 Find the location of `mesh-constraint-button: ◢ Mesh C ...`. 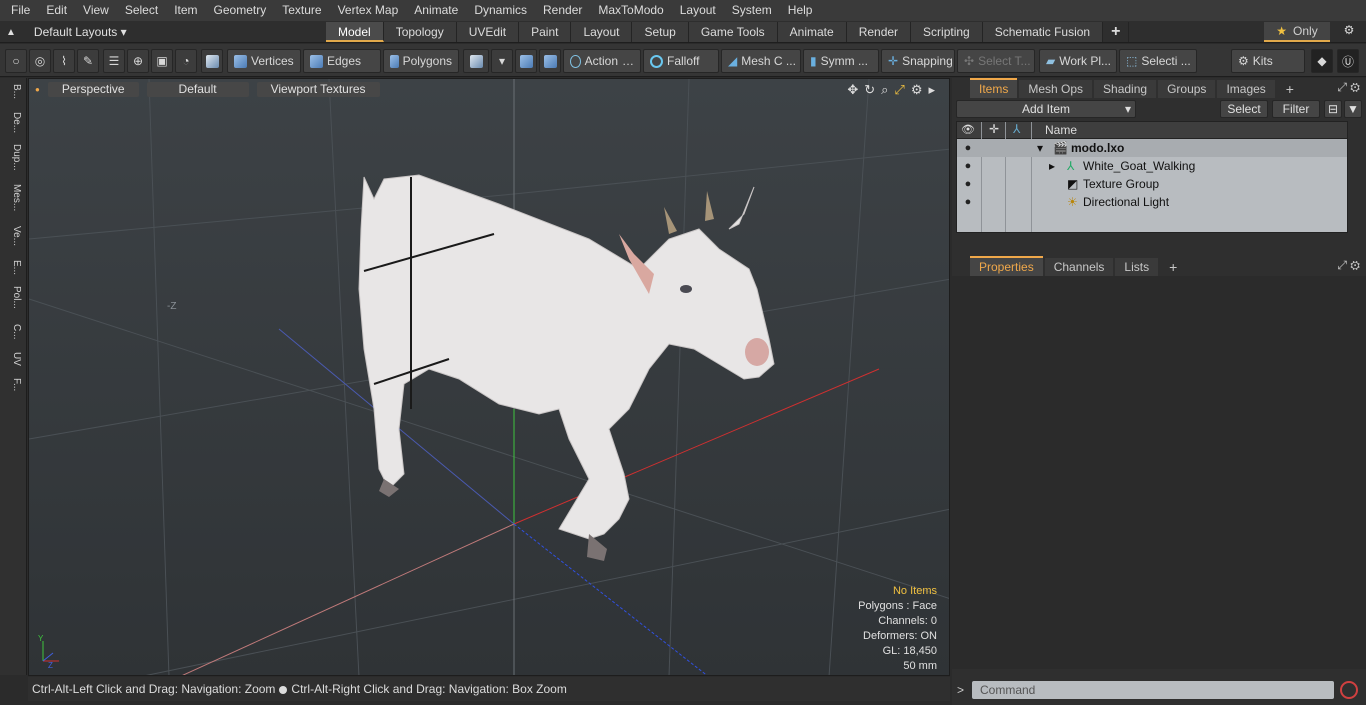

mesh-constraint-button: ◢ Mesh C ... is located at coordinates (761, 61).